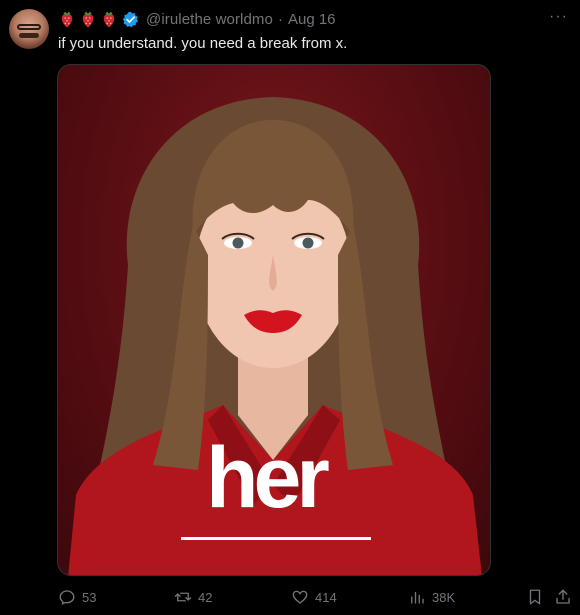 The image size is (580, 615). What do you see at coordinates (183, 597) in the screenshot?
I see `repost-icon` at bounding box center [183, 597].